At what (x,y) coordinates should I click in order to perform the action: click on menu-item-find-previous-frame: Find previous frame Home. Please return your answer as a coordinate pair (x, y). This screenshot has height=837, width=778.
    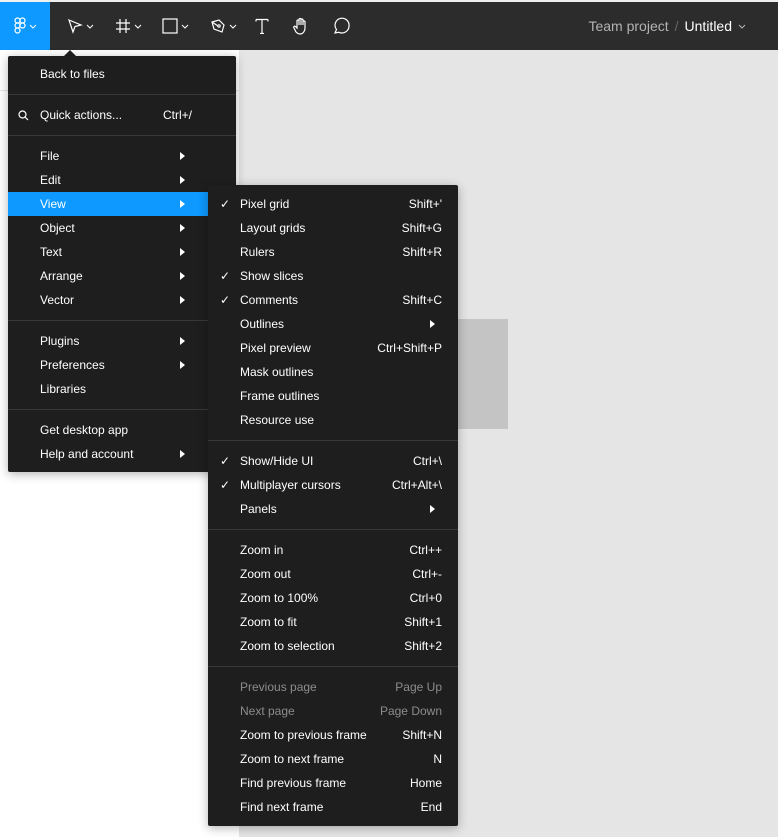
    Looking at the image, I should click on (333, 783).